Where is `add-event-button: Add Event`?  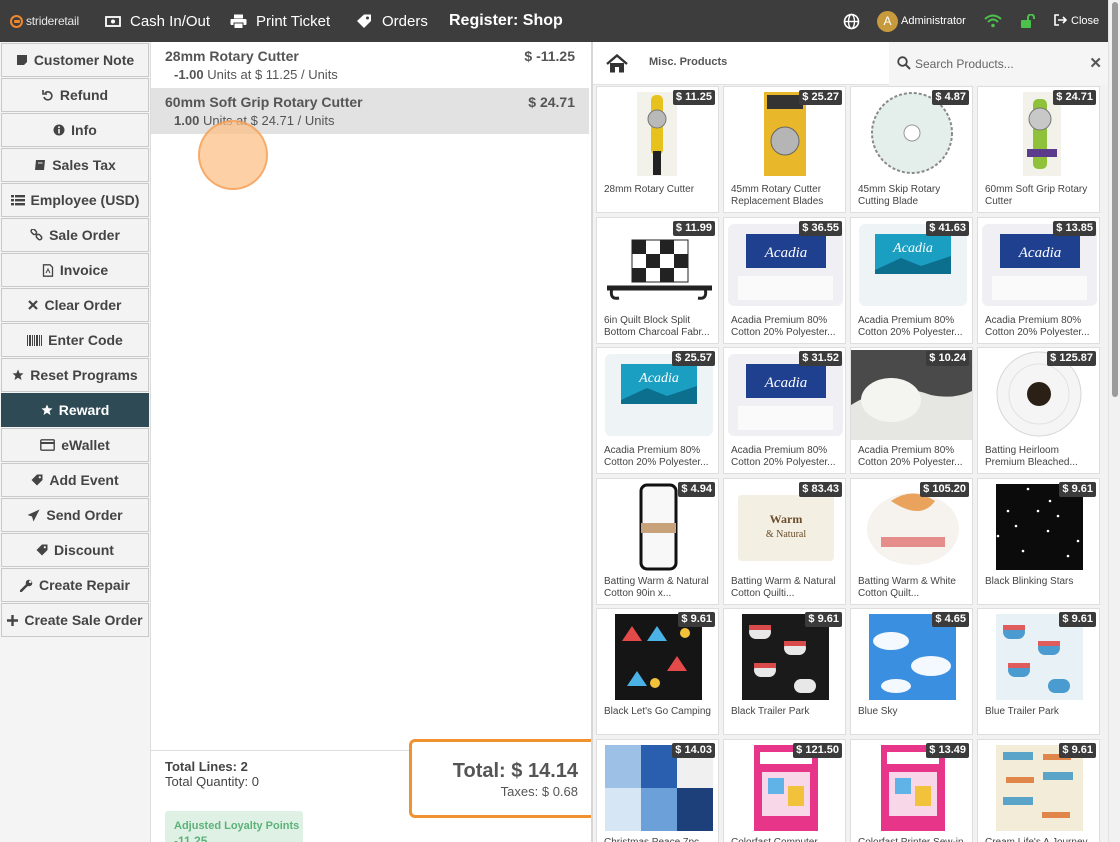 add-event-button: Add Event is located at coordinates (75, 480).